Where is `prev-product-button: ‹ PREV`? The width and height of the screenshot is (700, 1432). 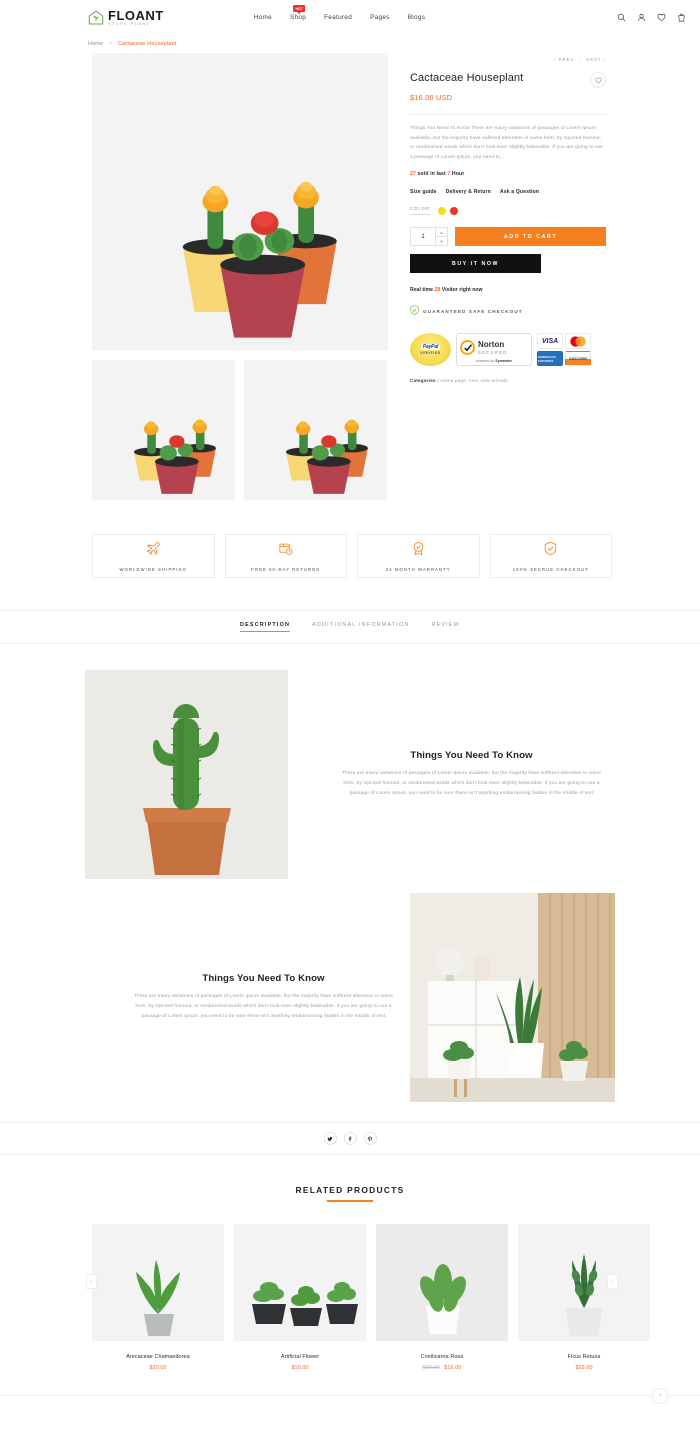
prev-product-button: ‹ PREV is located at coordinates (564, 59).